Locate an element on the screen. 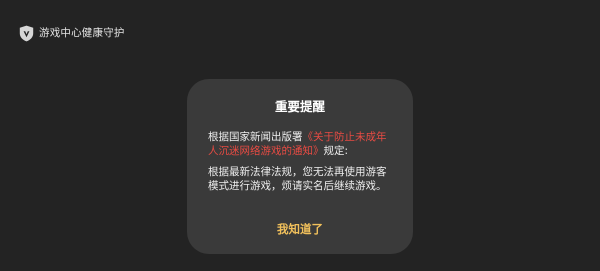 The height and width of the screenshot is (271, 600). brand-label: 游戏中心健康守护 is located at coordinates (82, 32).